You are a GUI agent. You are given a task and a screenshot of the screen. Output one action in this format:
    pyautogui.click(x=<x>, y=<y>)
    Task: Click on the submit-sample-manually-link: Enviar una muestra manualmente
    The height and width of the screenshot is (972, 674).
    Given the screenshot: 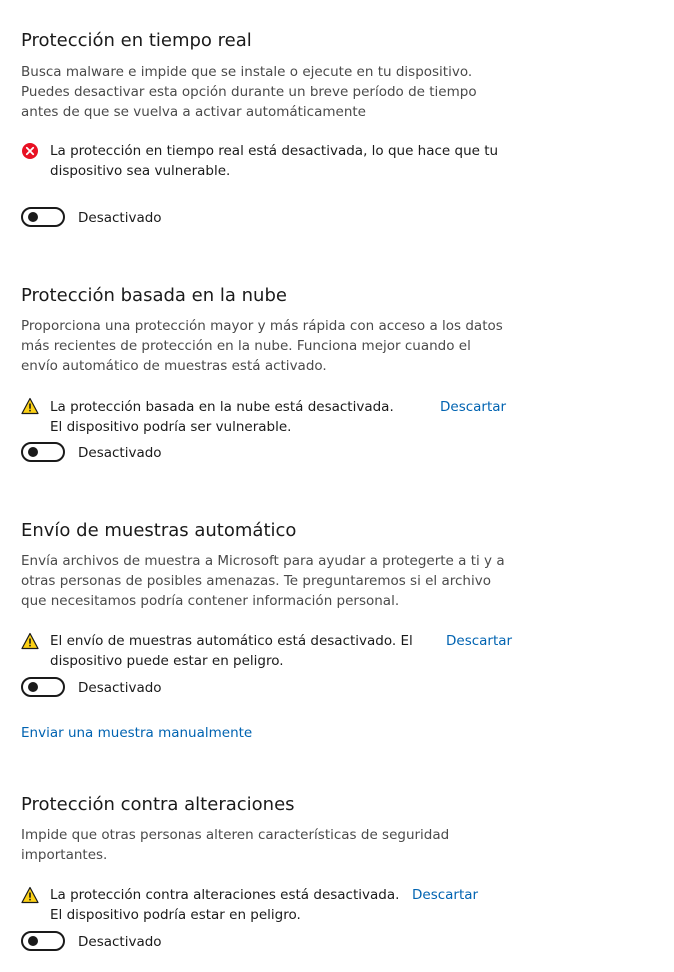 What is the action you would take?
    pyautogui.click(x=136, y=733)
    